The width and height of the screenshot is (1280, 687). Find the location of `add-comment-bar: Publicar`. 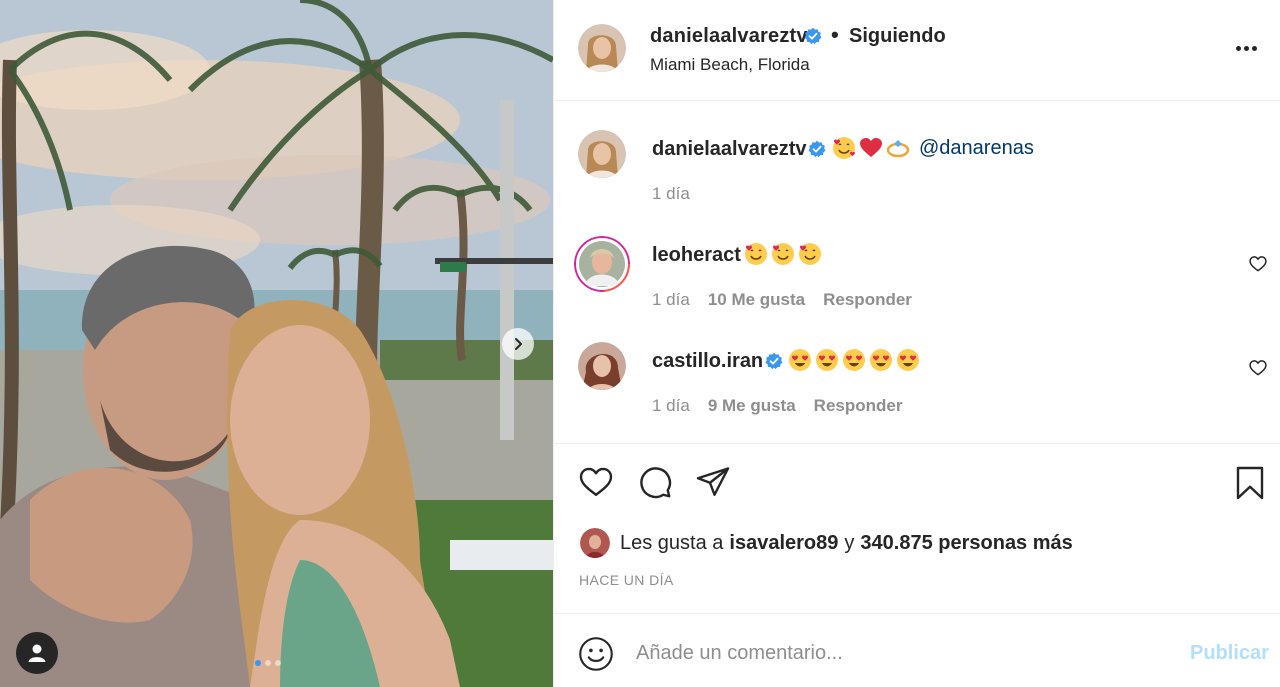

add-comment-bar: Publicar is located at coordinates (917, 650).